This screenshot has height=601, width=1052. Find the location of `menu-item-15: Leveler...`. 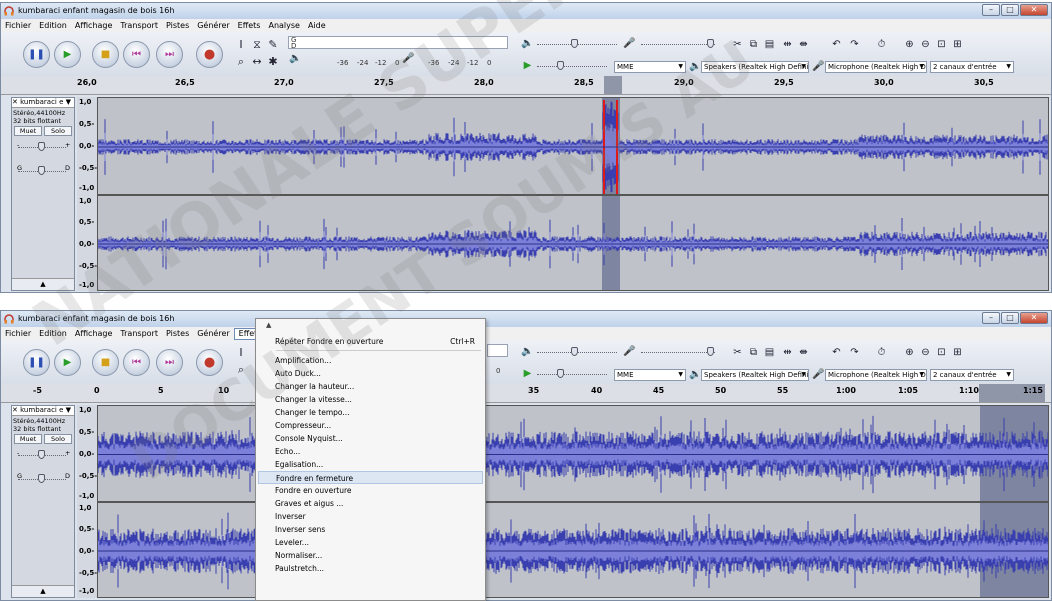

menu-item-15: Leveler... is located at coordinates (370, 542).